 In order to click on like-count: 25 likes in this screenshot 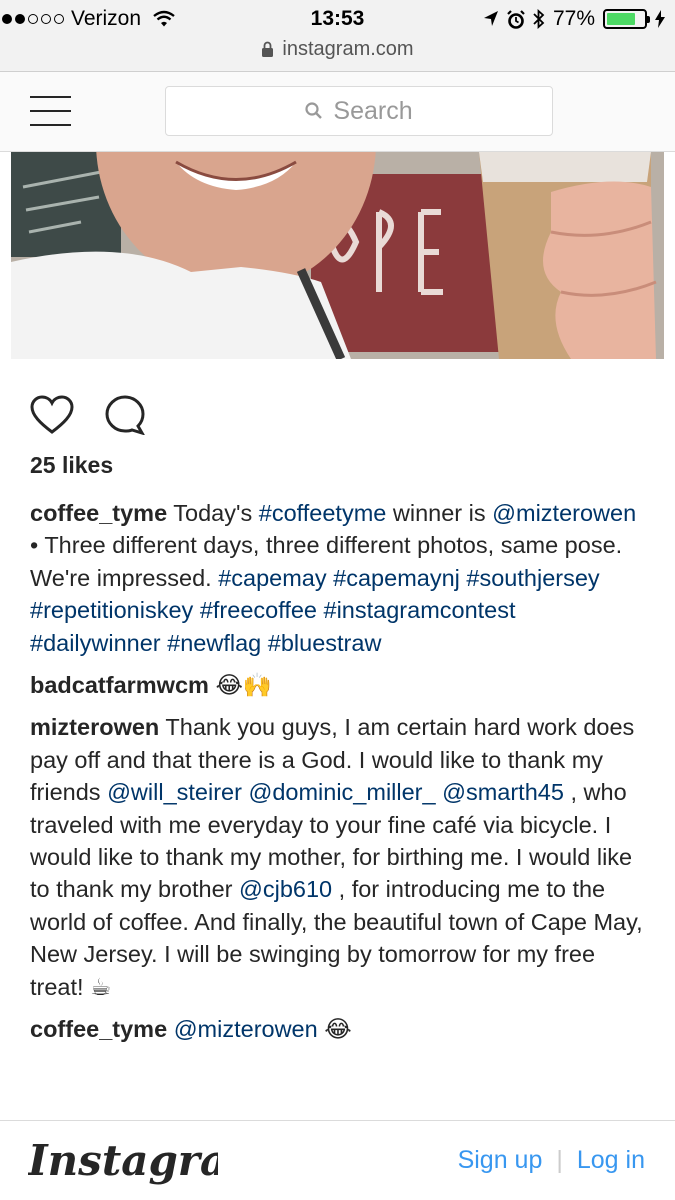, I will do `click(71, 465)`.